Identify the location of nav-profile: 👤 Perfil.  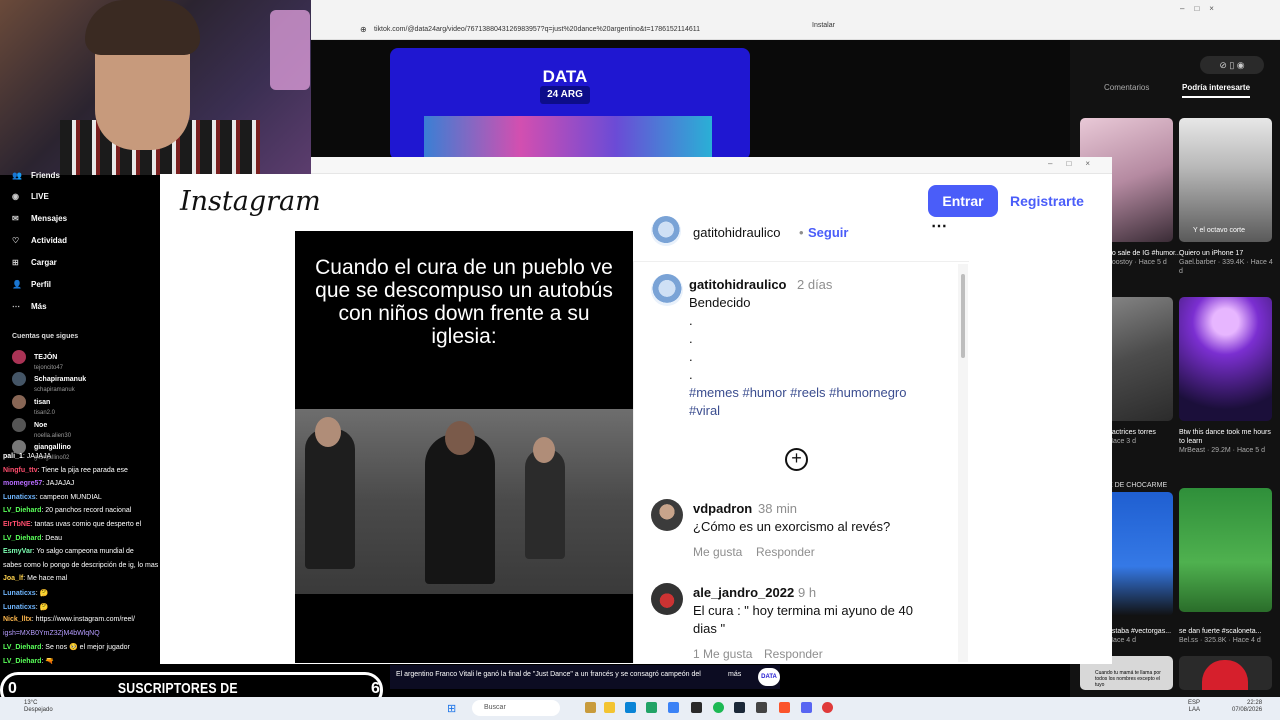
(31, 284).